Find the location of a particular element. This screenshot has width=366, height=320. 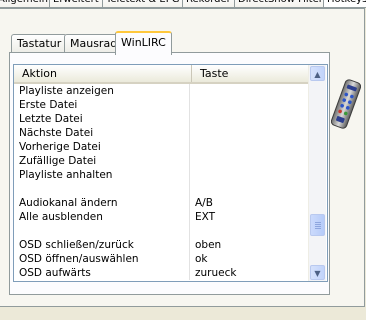

key-cell: A/B is located at coordinates (204, 203).